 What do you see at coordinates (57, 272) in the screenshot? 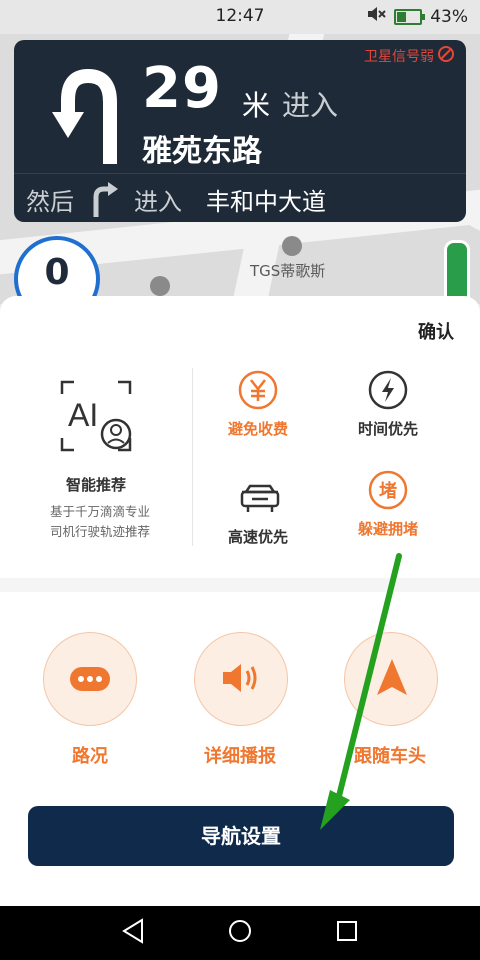
I see `current-speed: 0` at bounding box center [57, 272].